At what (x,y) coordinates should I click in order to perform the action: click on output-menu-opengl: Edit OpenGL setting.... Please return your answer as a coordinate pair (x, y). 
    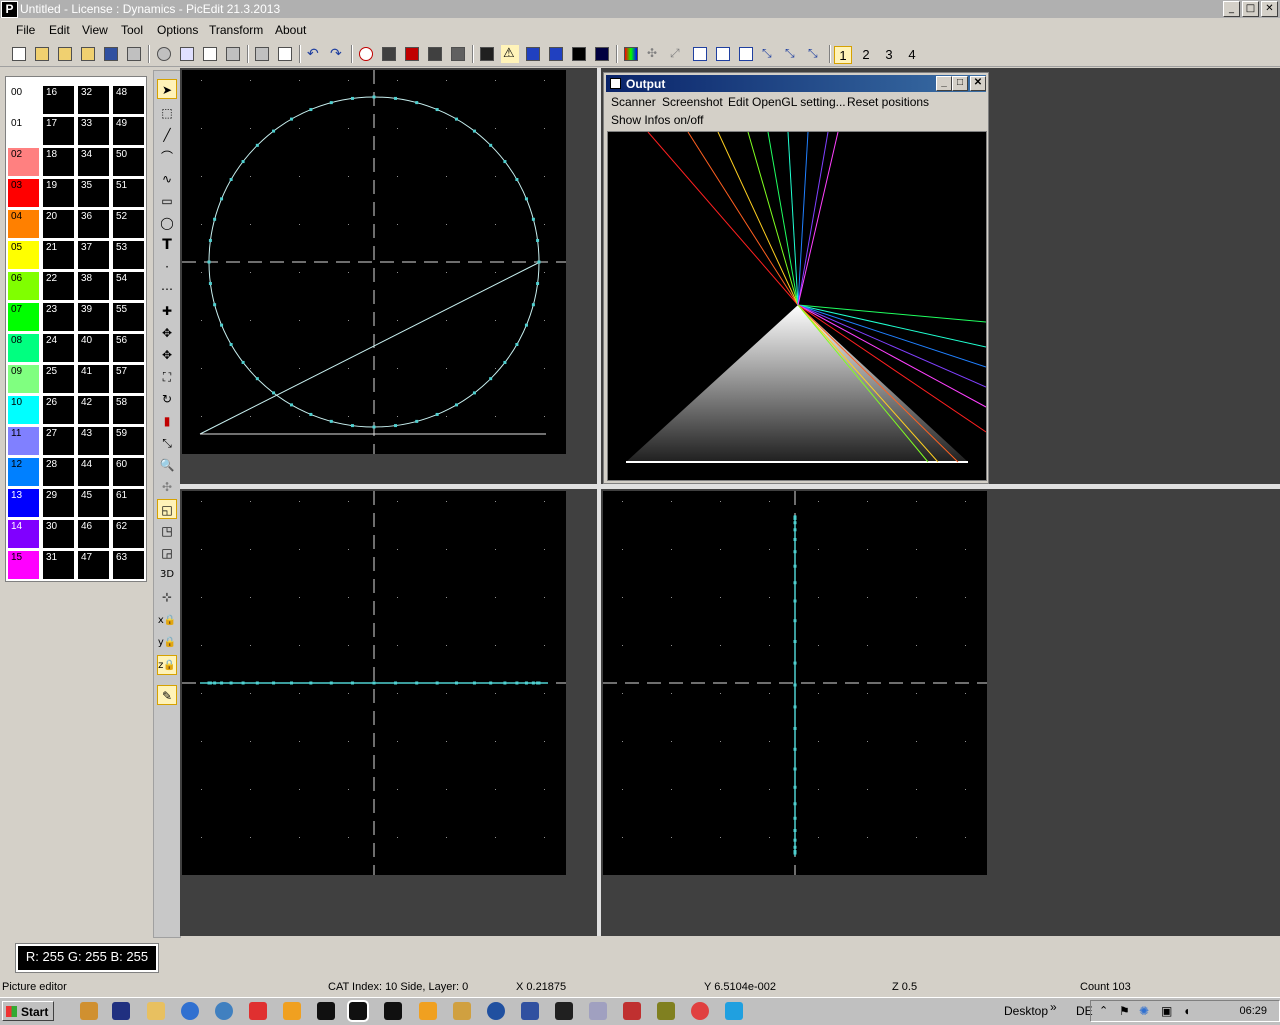
    Looking at the image, I should click on (787, 102).